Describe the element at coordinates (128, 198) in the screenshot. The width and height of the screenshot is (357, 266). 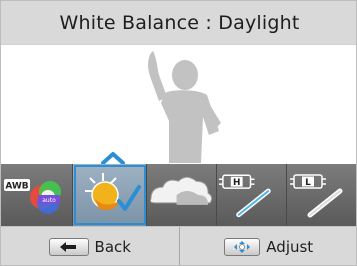
I see `checkmark-icon` at that location.